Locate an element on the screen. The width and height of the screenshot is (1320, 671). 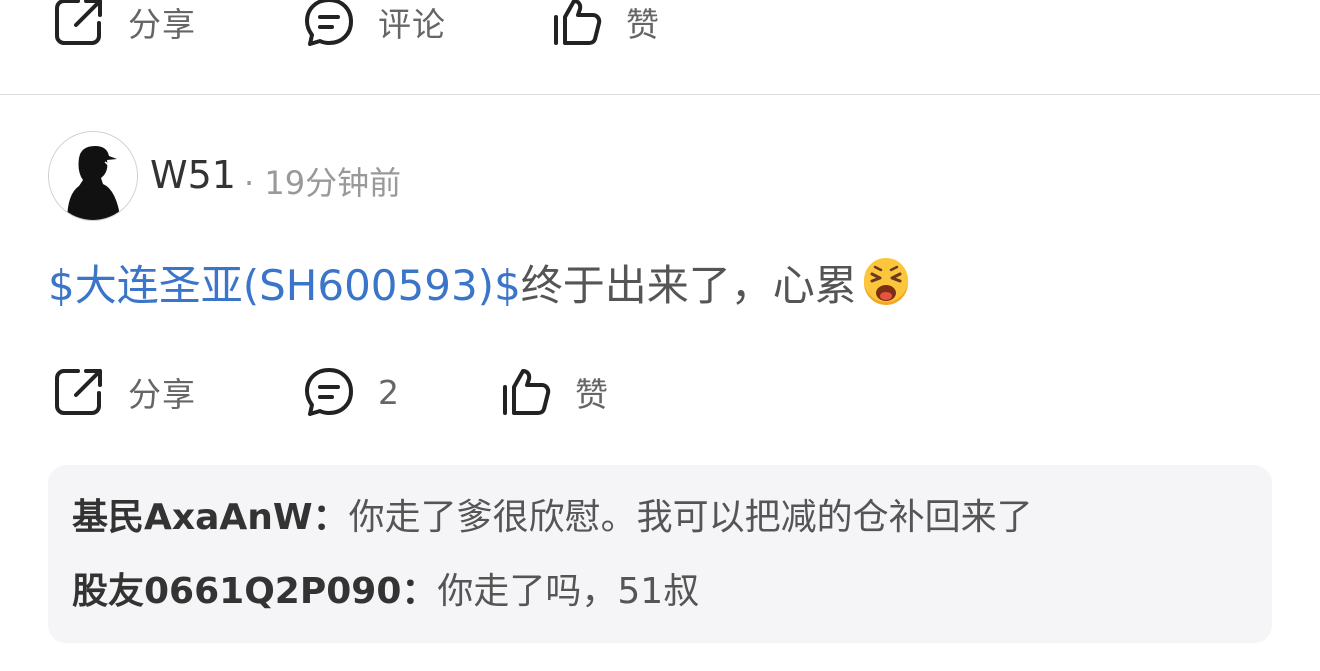
comment-item: 基民AxaAnW：你走了爹很欣慰。我可以把减的仓补回来了 is located at coordinates (552, 518).